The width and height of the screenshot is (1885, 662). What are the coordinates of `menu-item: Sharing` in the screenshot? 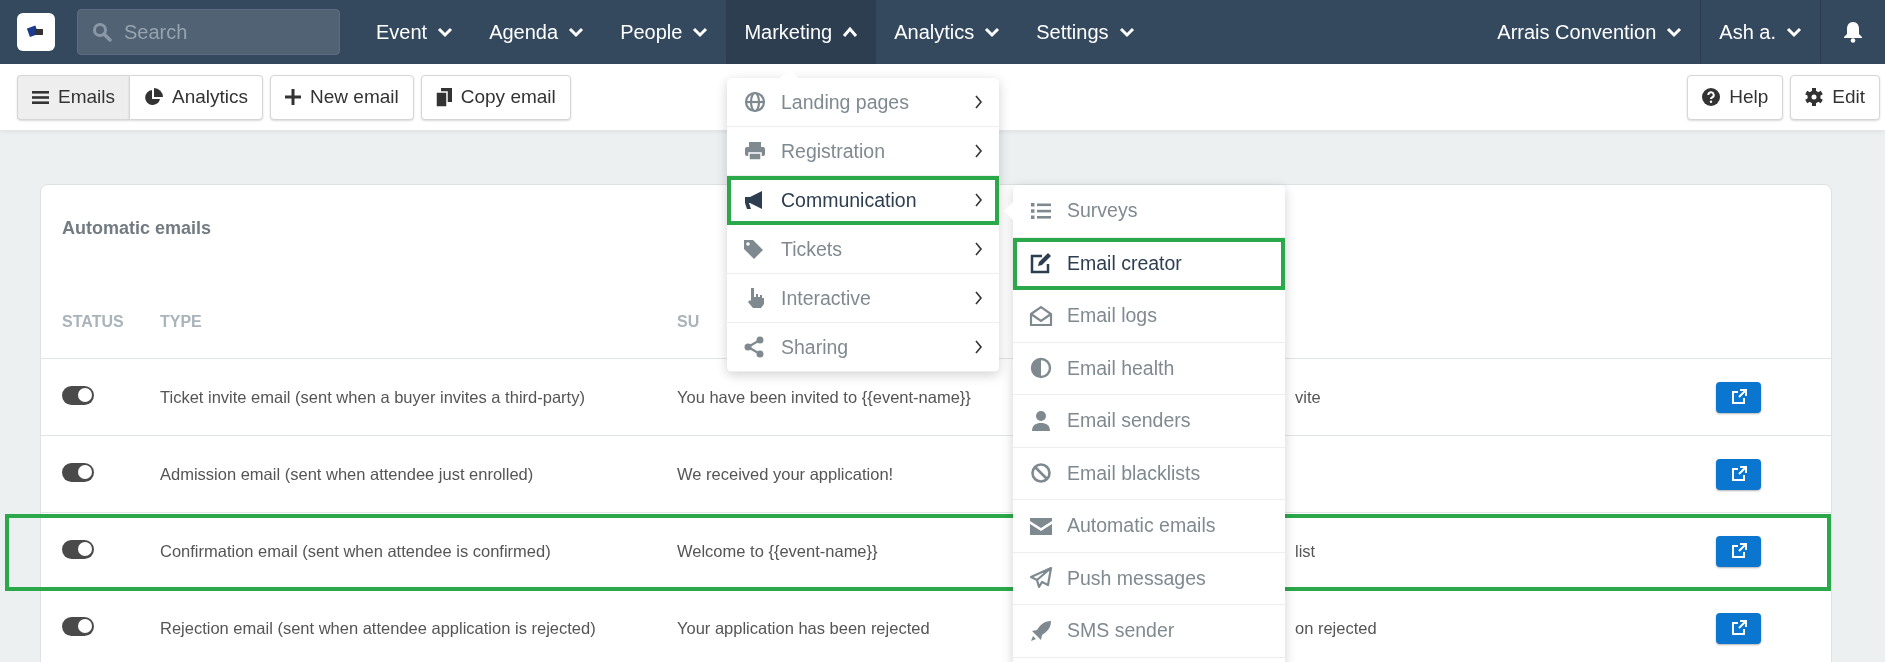 It's located at (863, 347).